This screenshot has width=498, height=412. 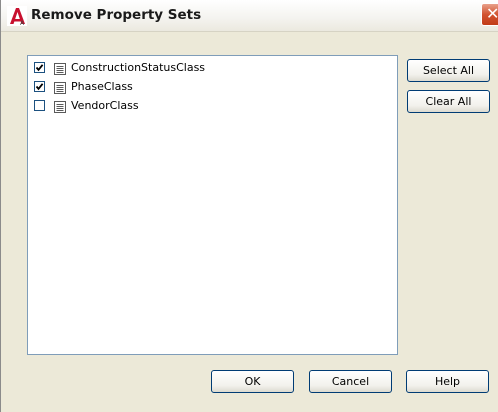 I want to click on cancel-button: Cancel, so click(x=350, y=381).